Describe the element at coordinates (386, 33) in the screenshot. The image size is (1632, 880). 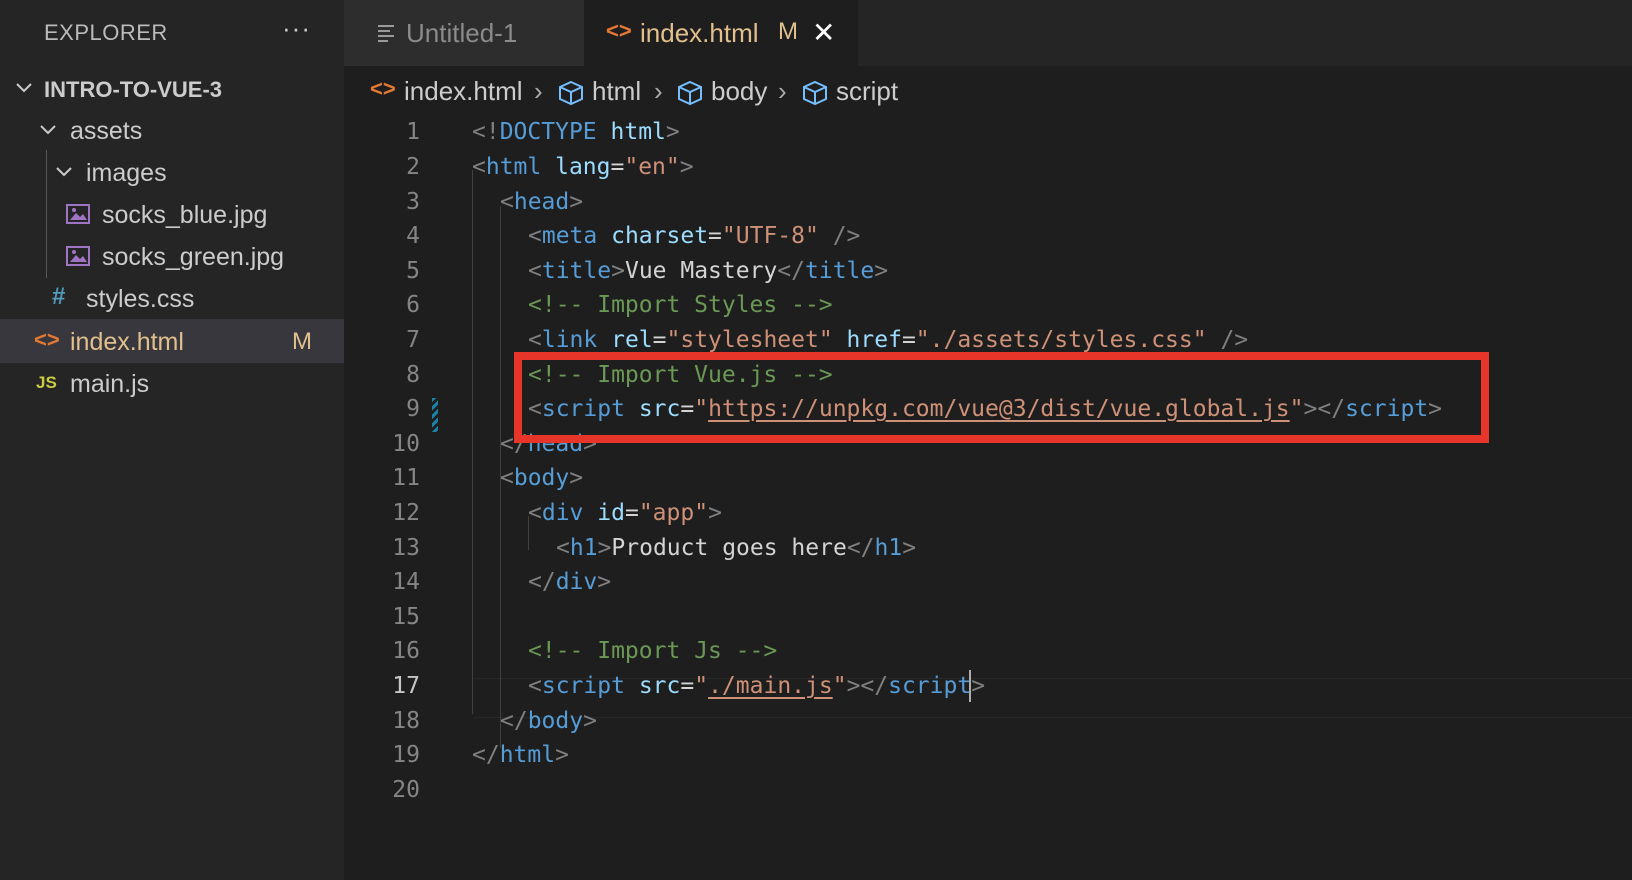
I see `text-file-icon` at that location.